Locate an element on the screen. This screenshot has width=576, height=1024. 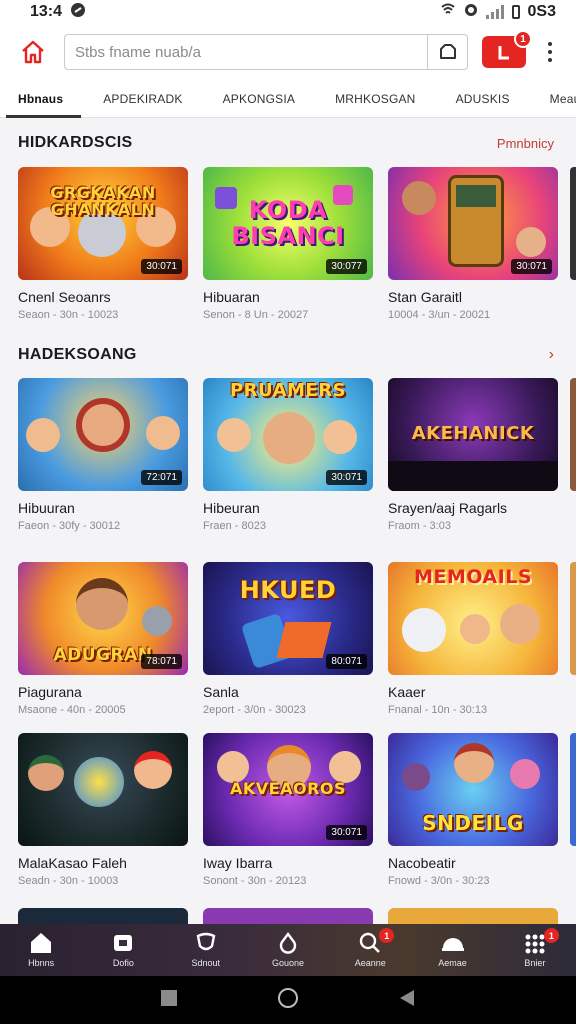
video-card: PRUAMERS 30:071 Hibeuran Fraen - 8023 is located at coordinates (288, 455).